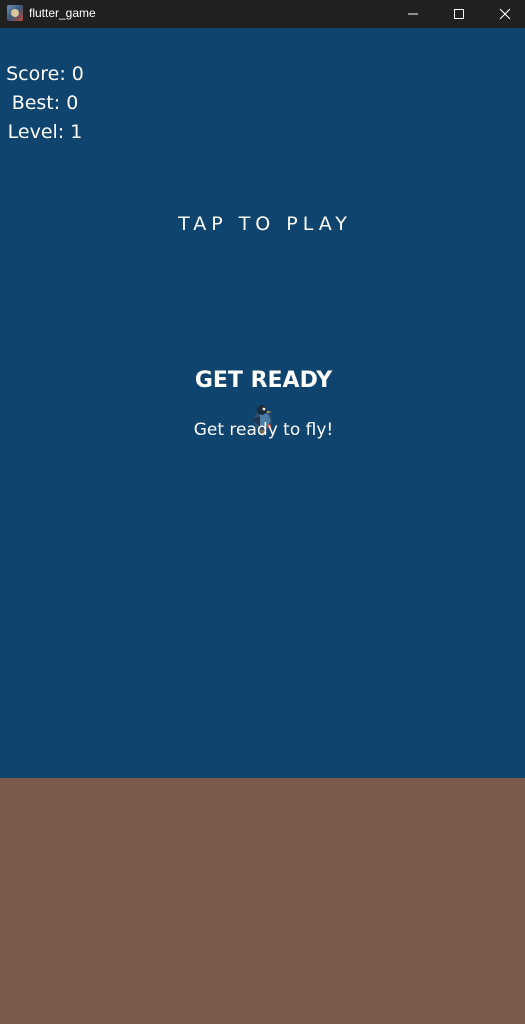 Image resolution: width=525 pixels, height=1024 pixels. What do you see at coordinates (45, 103) in the screenshot?
I see `best-score-display: Best: 0` at bounding box center [45, 103].